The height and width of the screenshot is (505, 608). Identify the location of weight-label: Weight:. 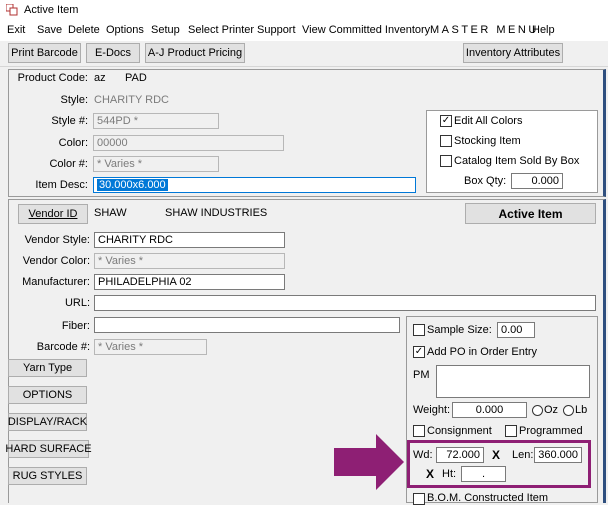
(432, 410).